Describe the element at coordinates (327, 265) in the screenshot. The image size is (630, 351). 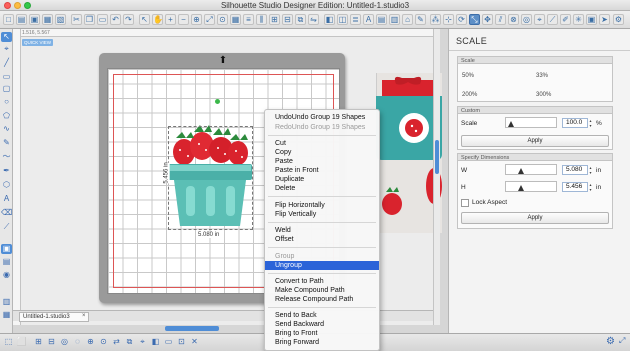
I see `menu-item-ungroup: Ungroup` at that location.